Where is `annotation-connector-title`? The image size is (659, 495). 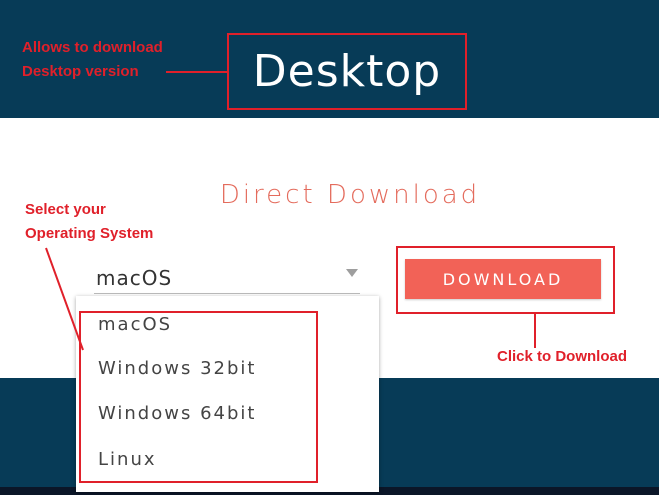
annotation-connector-title is located at coordinates (197, 72).